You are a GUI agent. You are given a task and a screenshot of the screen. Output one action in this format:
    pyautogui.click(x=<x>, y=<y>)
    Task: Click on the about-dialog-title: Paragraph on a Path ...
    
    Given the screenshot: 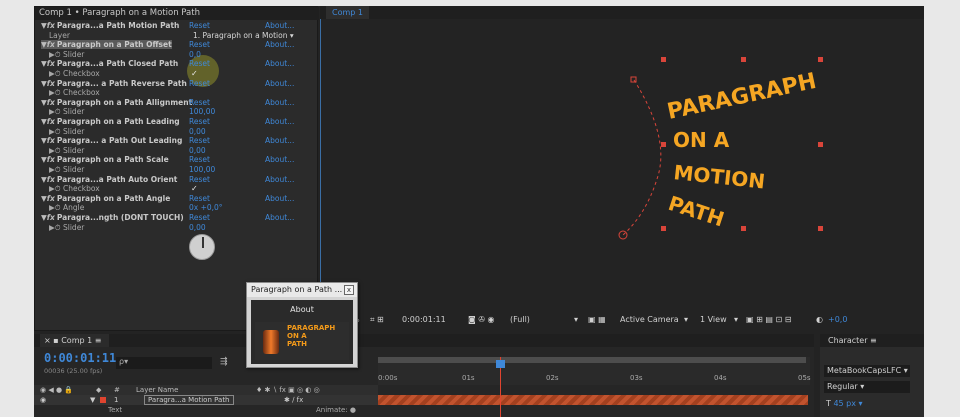 What is the action you would take?
    pyautogui.click(x=302, y=290)
    